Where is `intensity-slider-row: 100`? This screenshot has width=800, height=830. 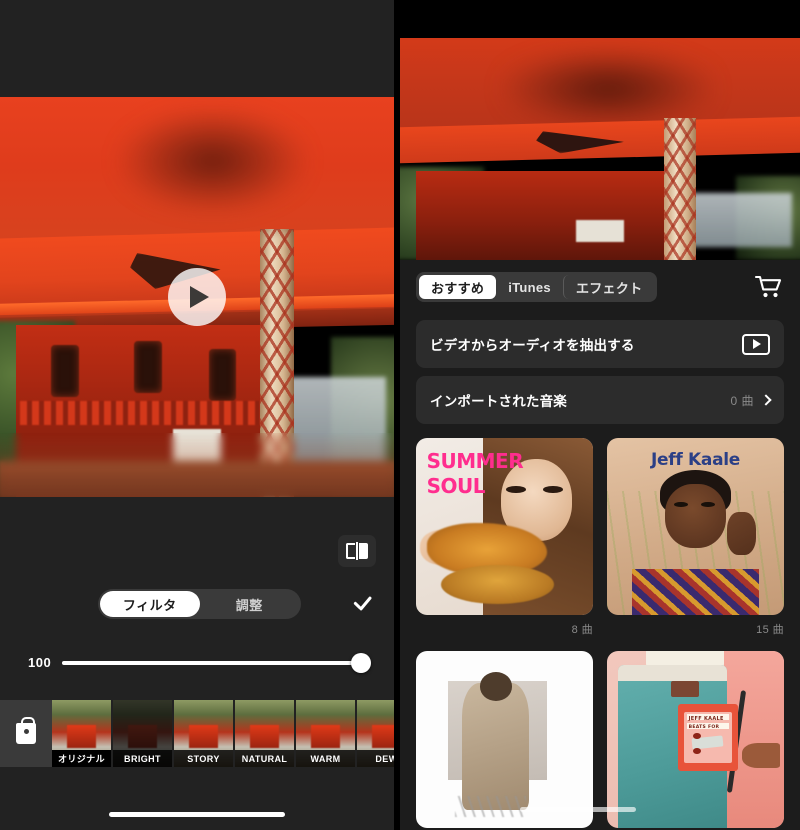
intensity-slider-row: 100 is located at coordinates (197, 662).